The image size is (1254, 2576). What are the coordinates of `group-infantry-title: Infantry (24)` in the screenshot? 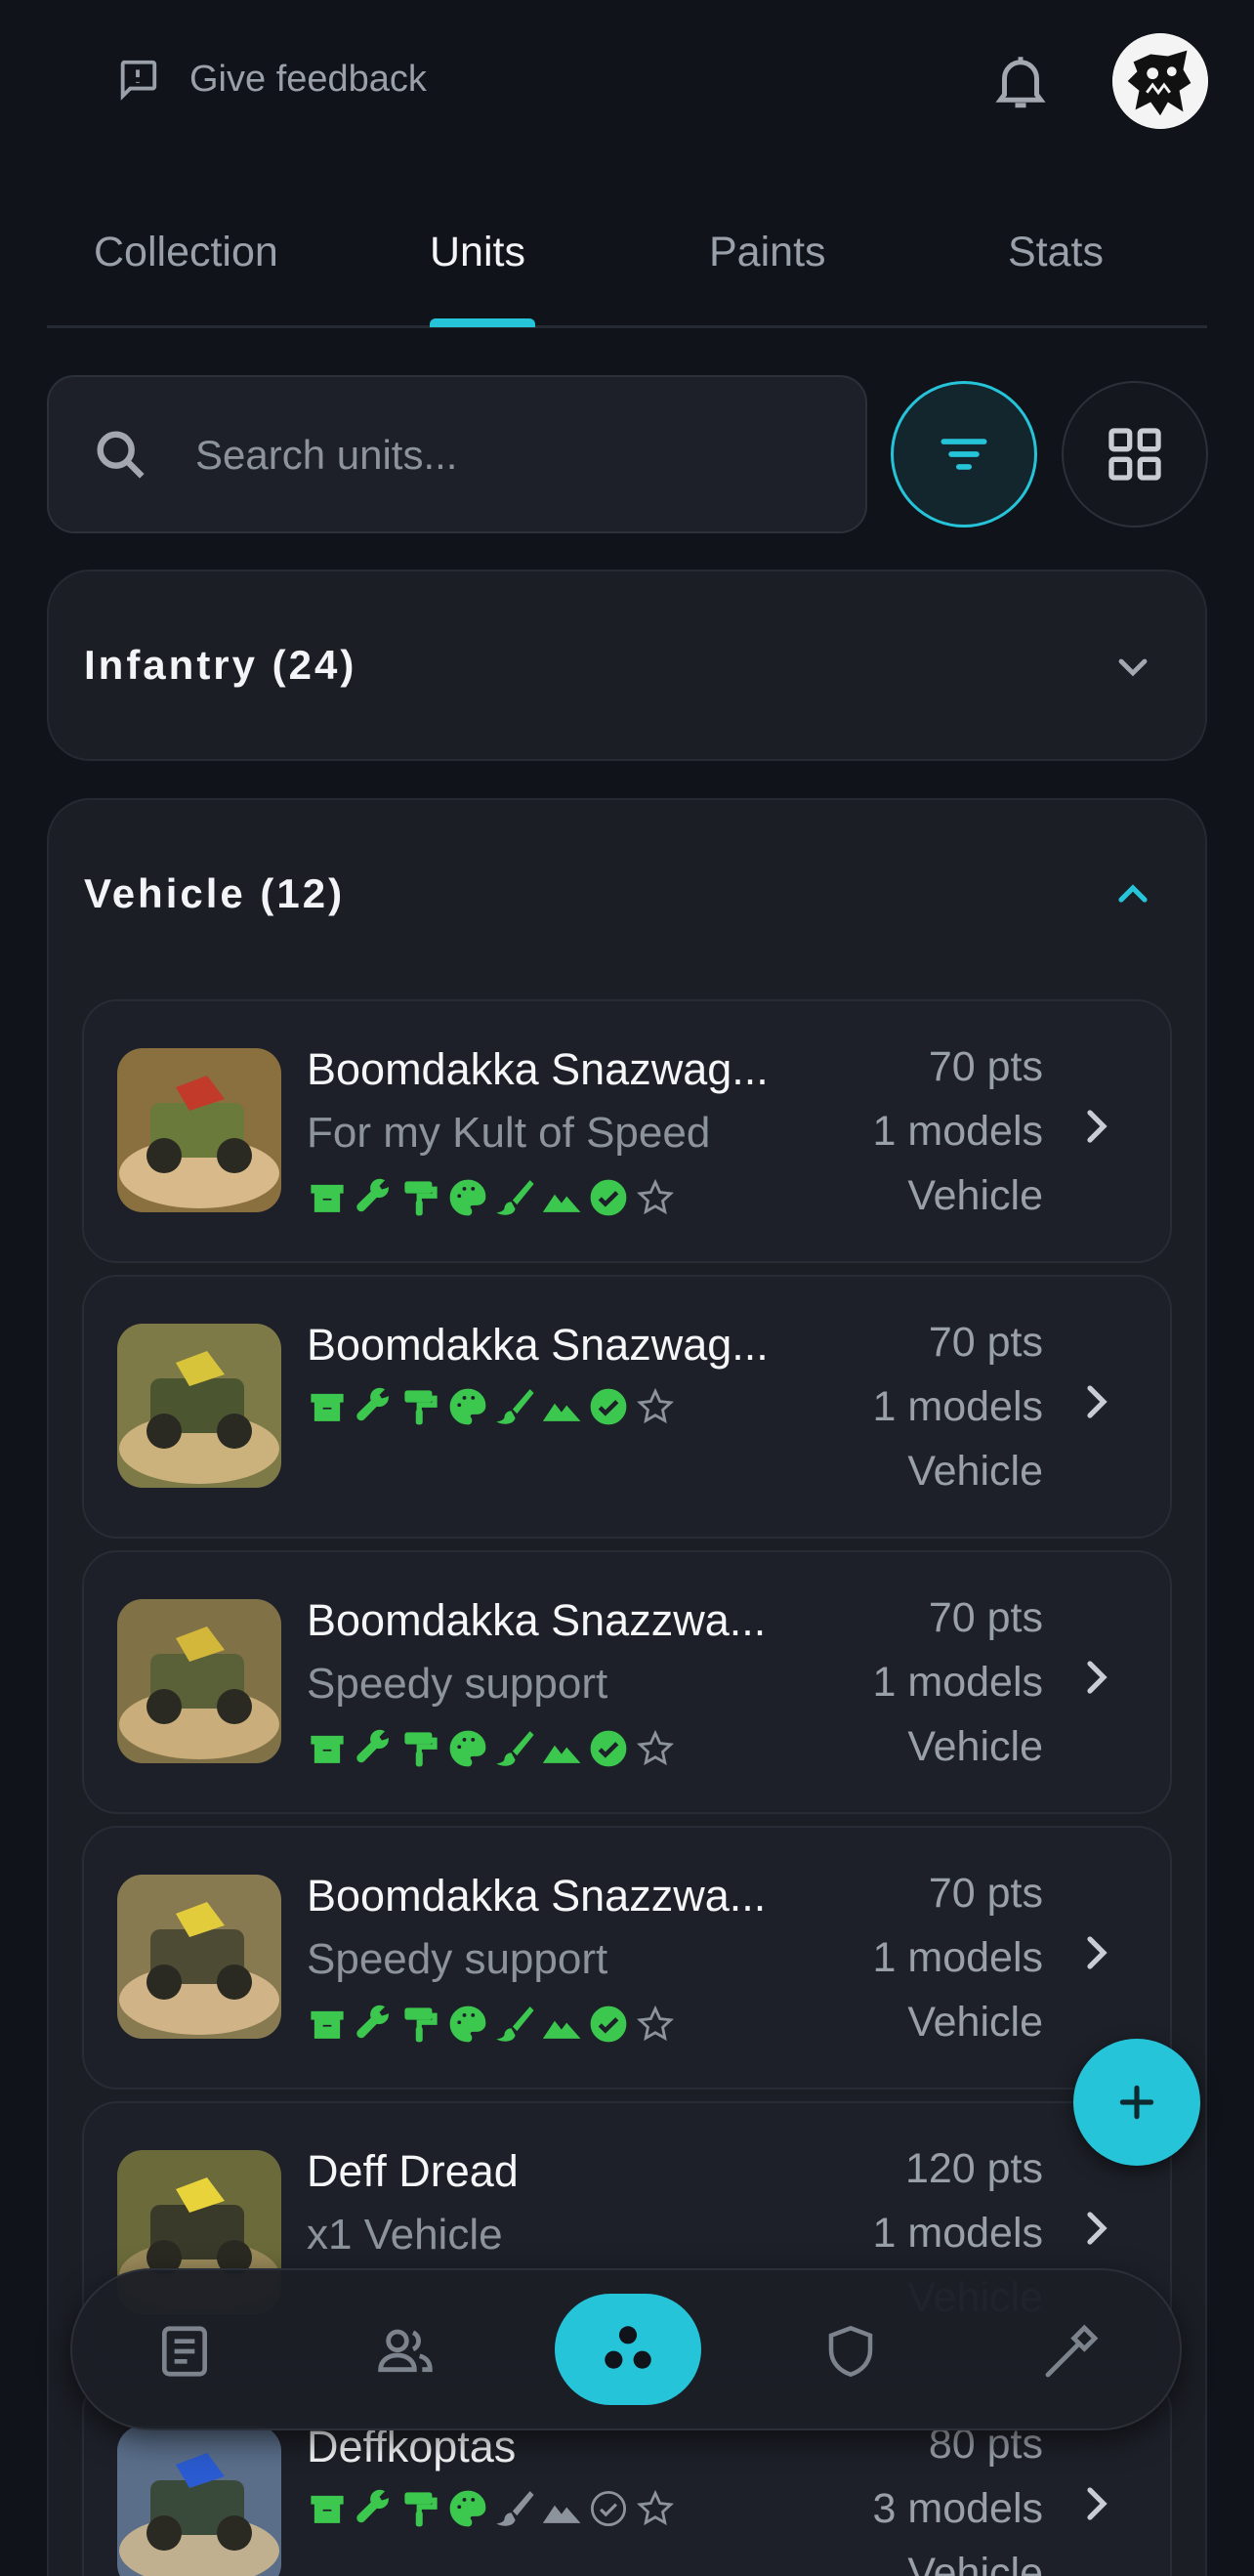 It's located at (220, 665).